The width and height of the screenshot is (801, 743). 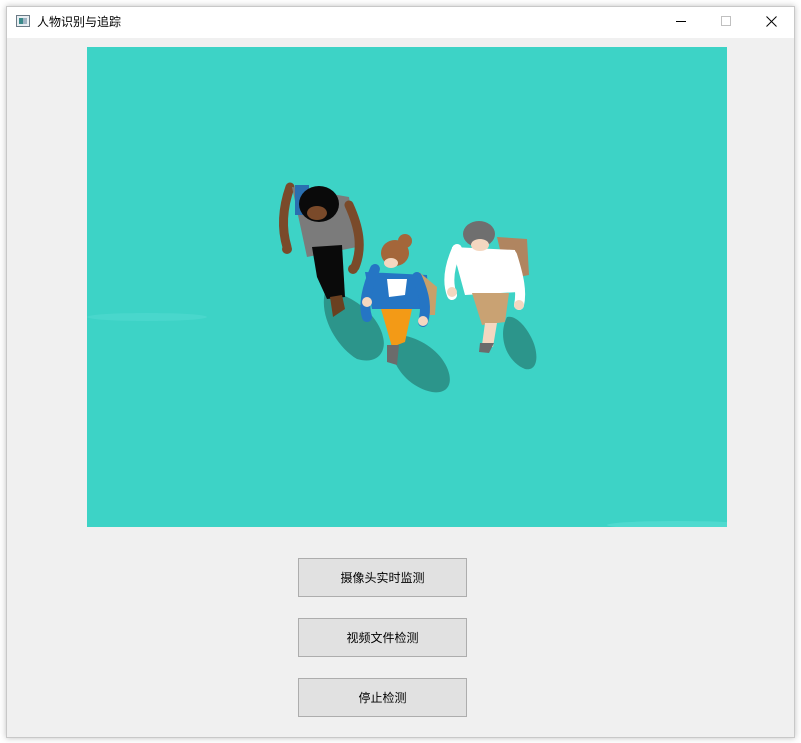 I want to click on close-icon, so click(x=771, y=21).